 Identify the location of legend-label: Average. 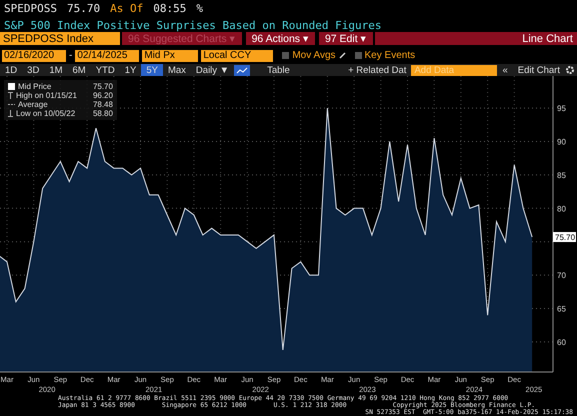
(33, 104).